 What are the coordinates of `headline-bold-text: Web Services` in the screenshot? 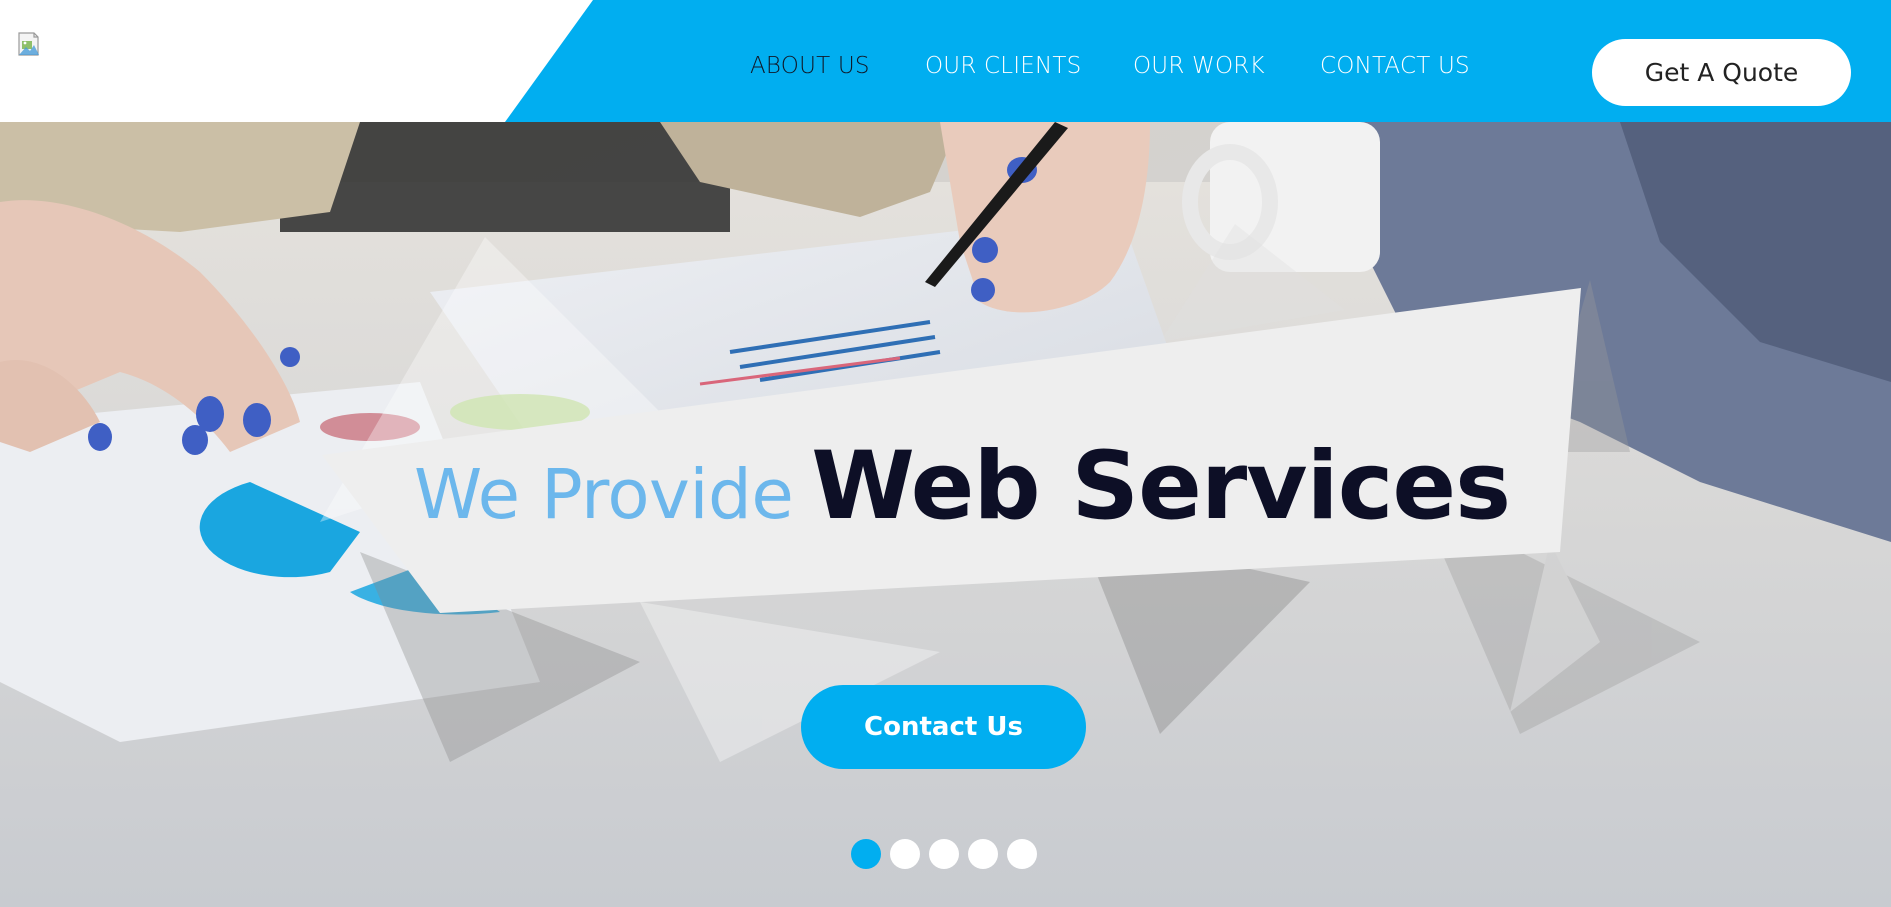 It's located at (1161, 486).